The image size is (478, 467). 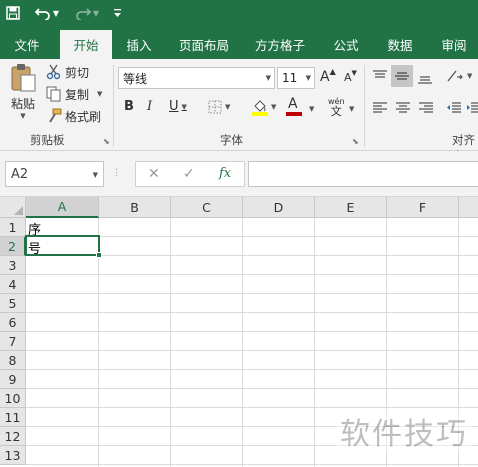 I want to click on column-header-c: C, so click(x=207, y=207).